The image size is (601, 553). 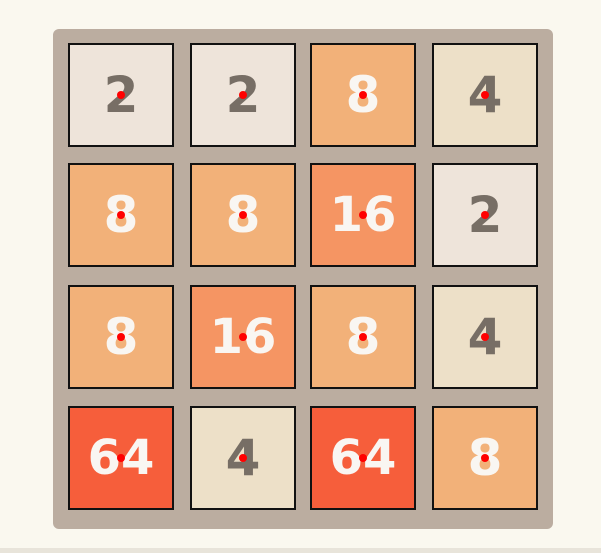 I want to click on tile-r2-c1: 16, so click(x=243, y=337).